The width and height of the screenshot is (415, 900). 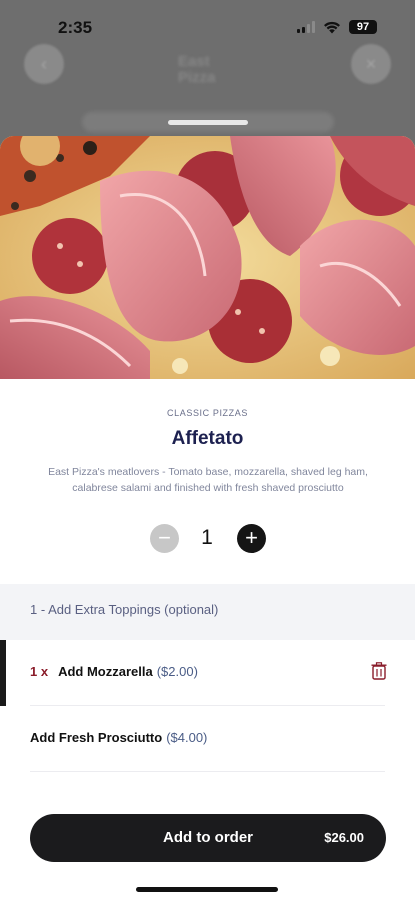 I want to click on add-to-order-button: Add to order $26.00, so click(x=208, y=838).